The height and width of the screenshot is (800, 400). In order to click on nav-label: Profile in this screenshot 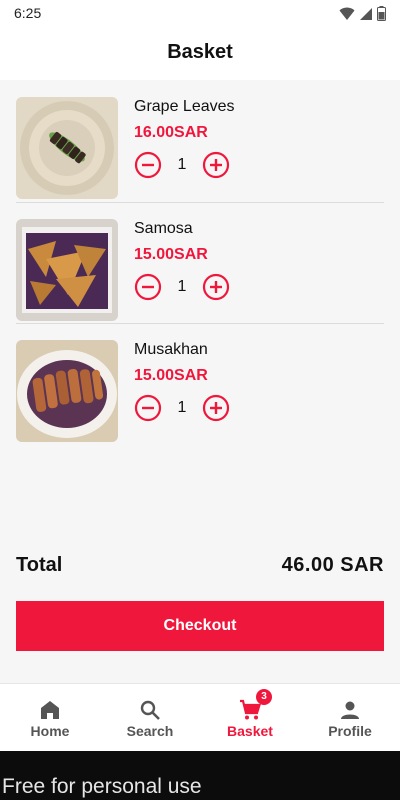, I will do `click(350, 731)`.